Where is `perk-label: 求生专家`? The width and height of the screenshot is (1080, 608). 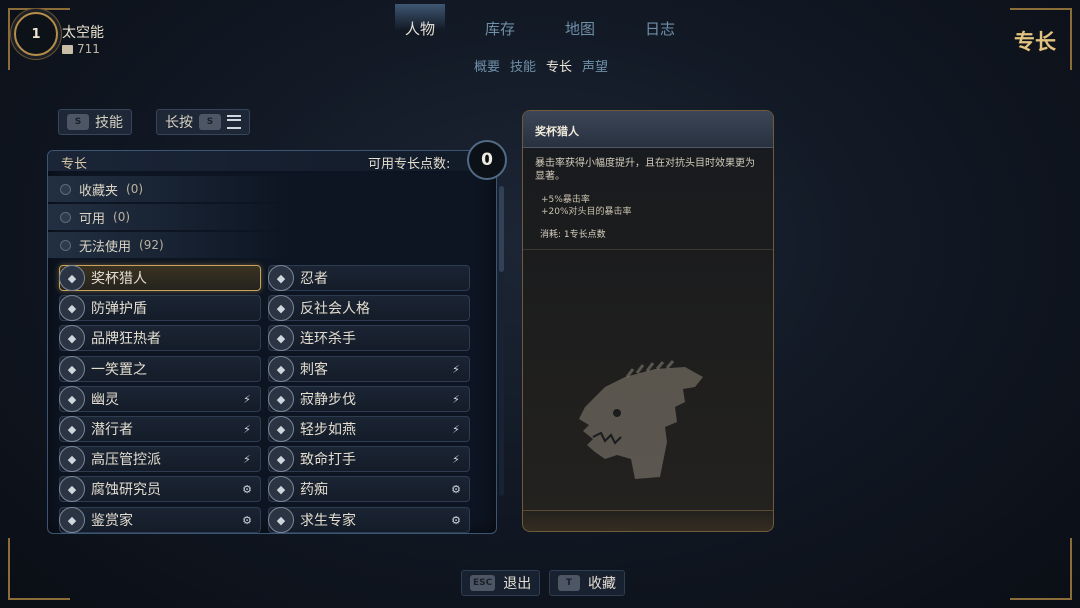 perk-label: 求生专家 is located at coordinates (328, 521).